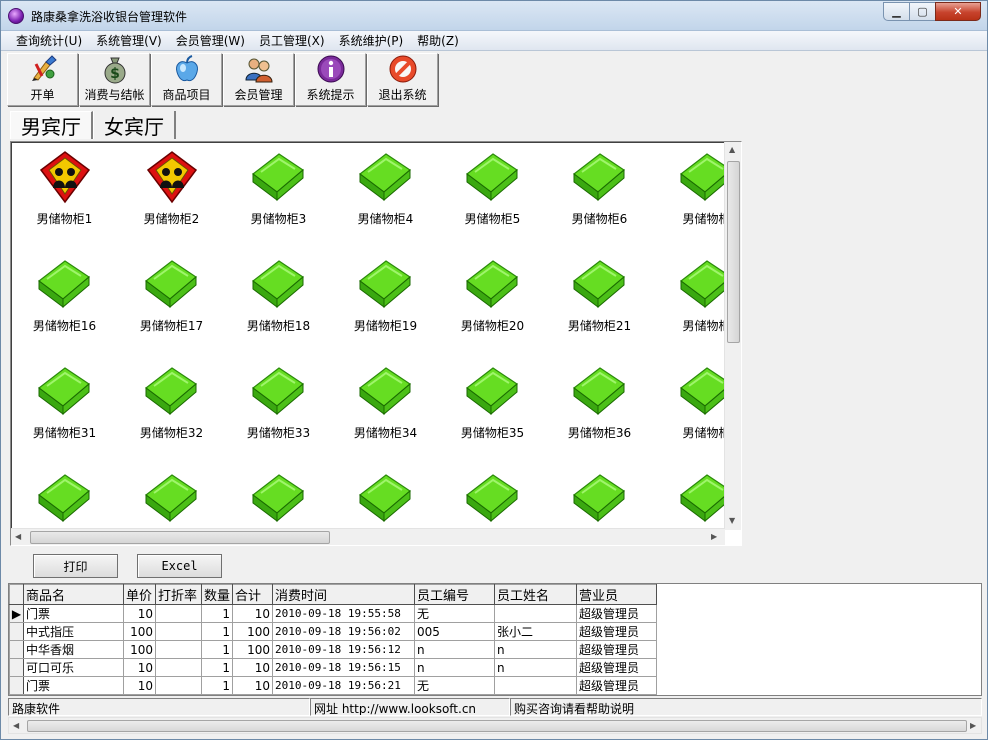 The image size is (988, 740). I want to click on locker-grid-horizontal-scrollbar: ◀ ▶, so click(368, 536).